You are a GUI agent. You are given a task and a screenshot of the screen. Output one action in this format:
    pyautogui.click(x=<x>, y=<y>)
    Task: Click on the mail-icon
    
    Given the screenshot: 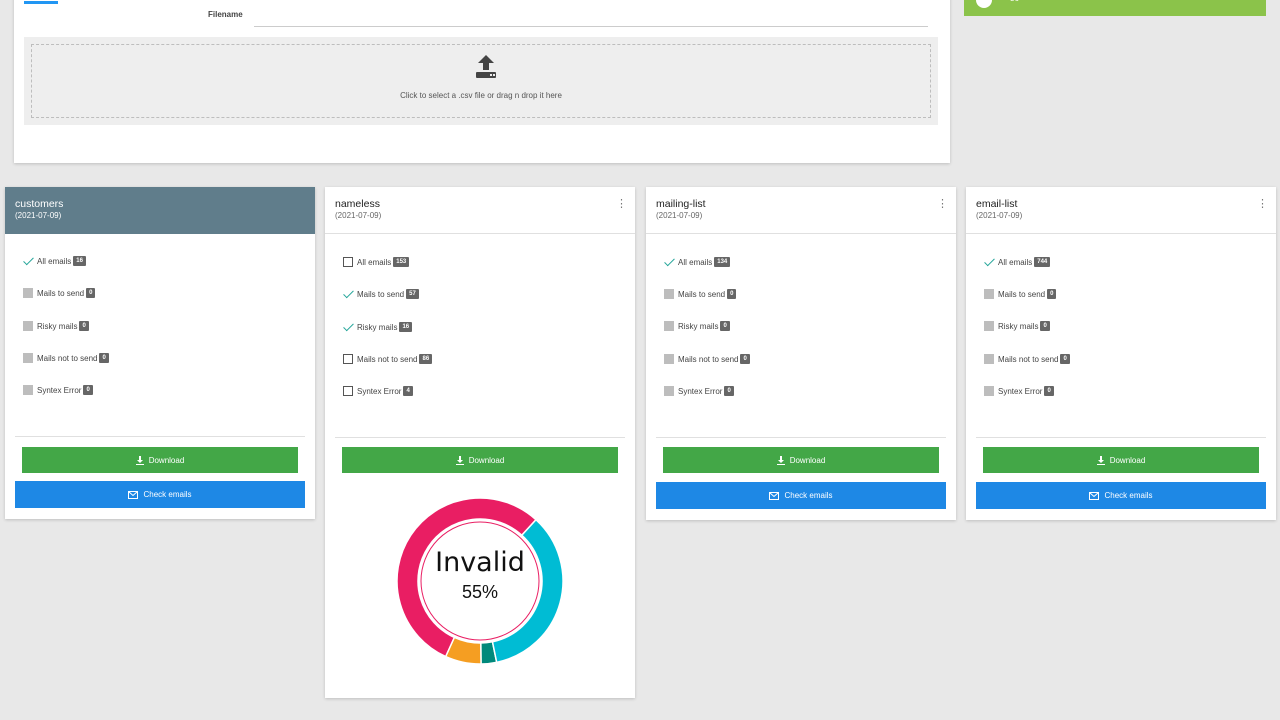 What is the action you would take?
    pyautogui.click(x=133, y=494)
    